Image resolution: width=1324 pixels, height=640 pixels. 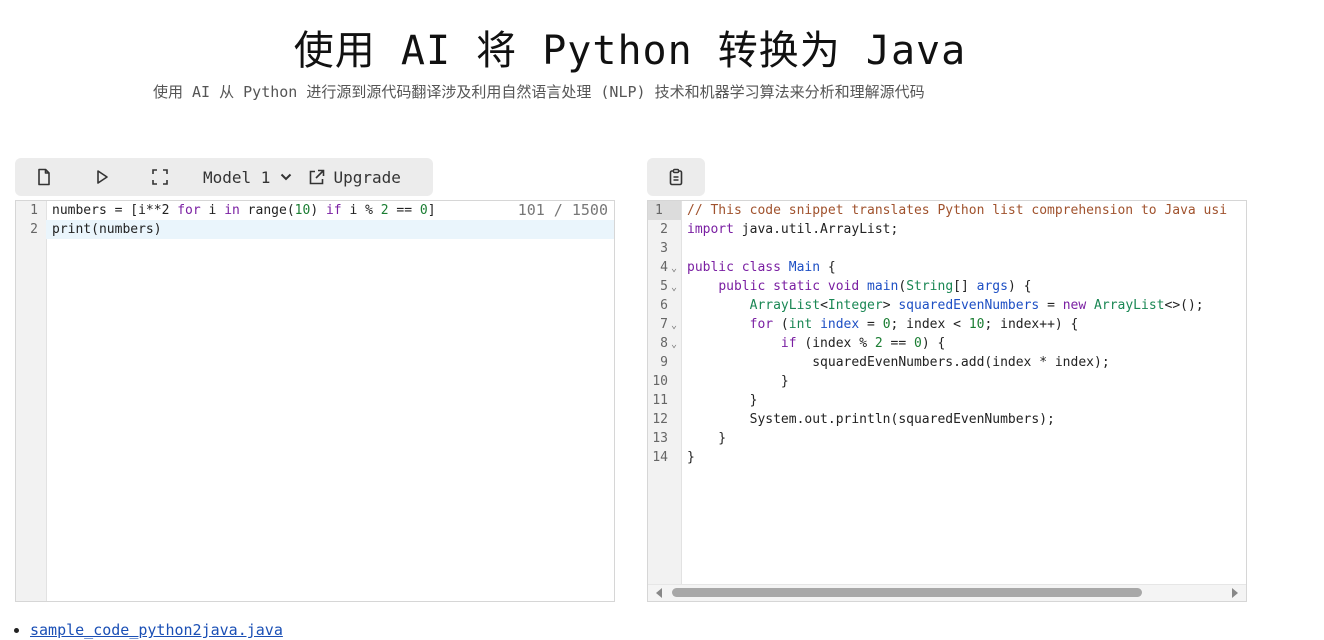 I want to click on code-line: System.out.println(squaredEvenNumbers);, so click(x=871, y=419).